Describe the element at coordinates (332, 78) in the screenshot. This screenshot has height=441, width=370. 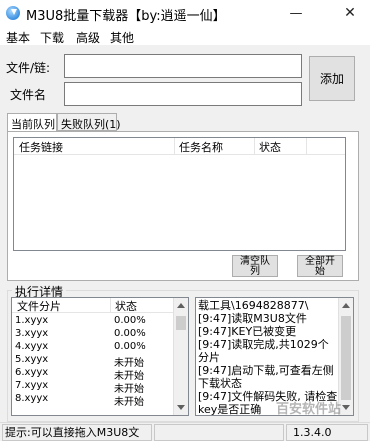
I see `add-button: 添加` at that location.